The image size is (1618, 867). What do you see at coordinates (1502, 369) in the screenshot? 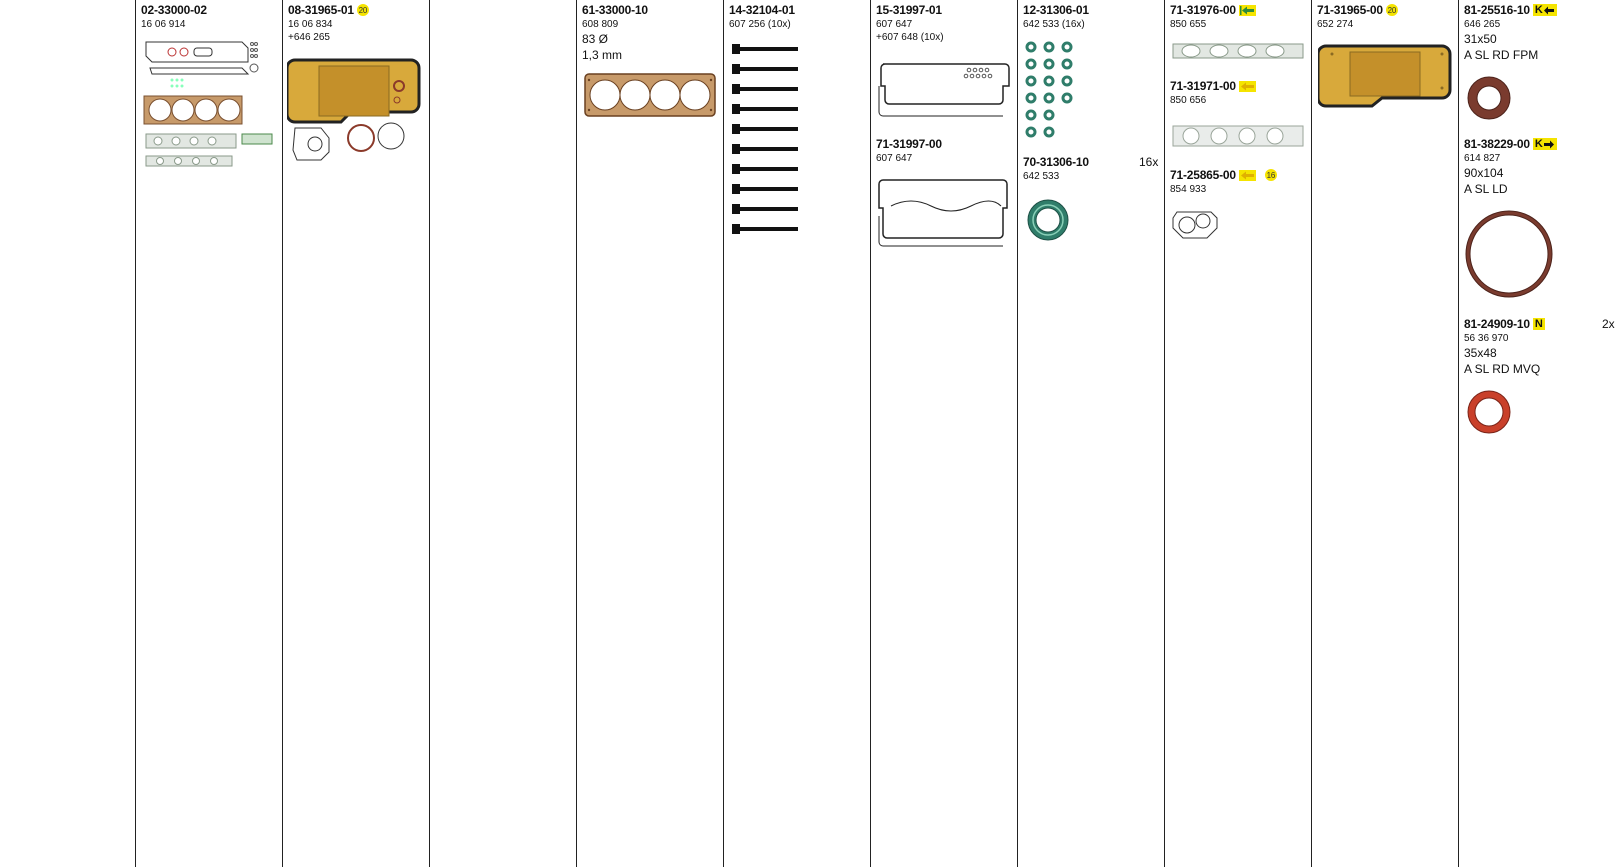
I see `part-spec: A SL RD MVQ` at bounding box center [1502, 369].